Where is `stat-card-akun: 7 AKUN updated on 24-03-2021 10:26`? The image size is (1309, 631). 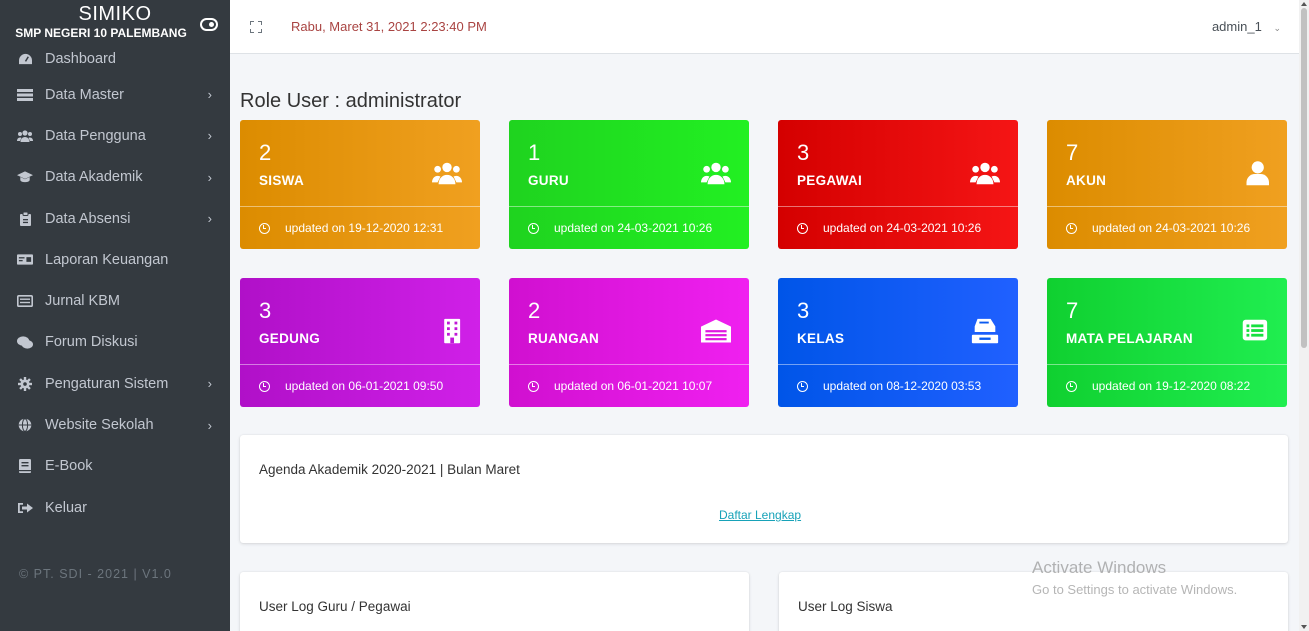
stat-card-akun: 7 AKUN updated on 24-03-2021 10:26 is located at coordinates (1167, 184).